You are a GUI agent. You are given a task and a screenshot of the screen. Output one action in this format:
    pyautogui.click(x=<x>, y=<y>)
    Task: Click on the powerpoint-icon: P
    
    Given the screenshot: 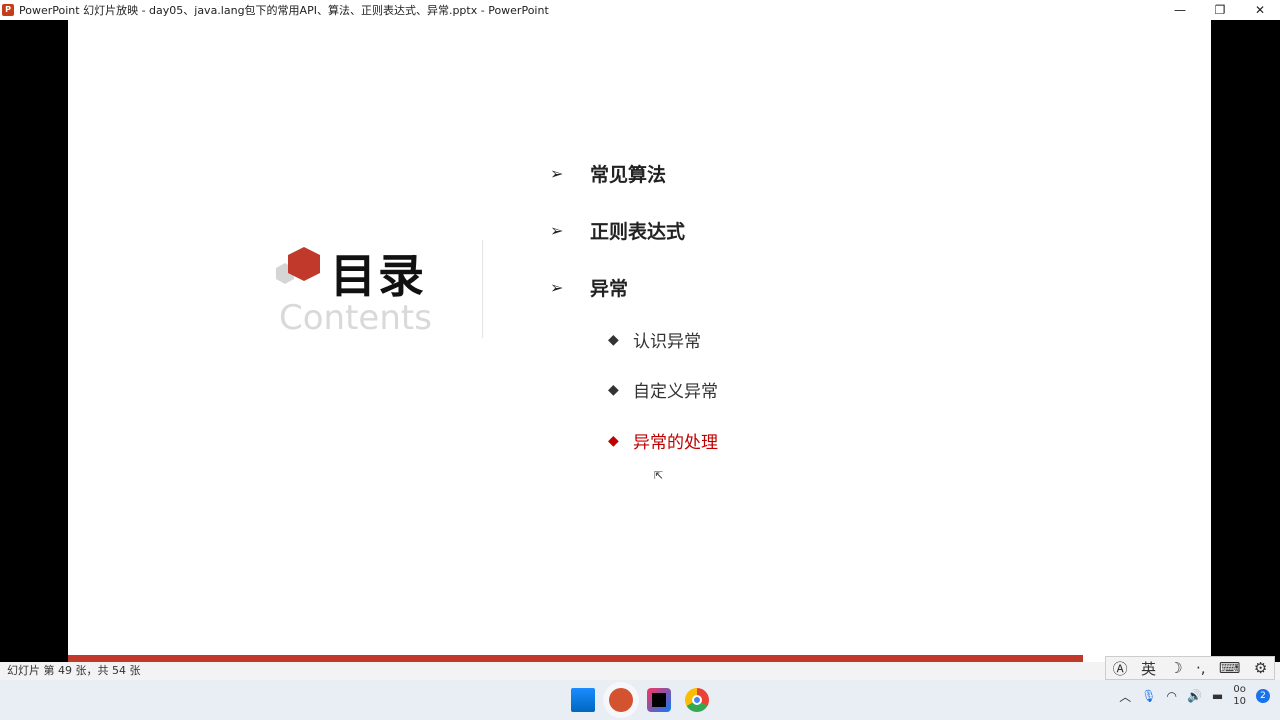 What is the action you would take?
    pyautogui.click(x=8, y=10)
    